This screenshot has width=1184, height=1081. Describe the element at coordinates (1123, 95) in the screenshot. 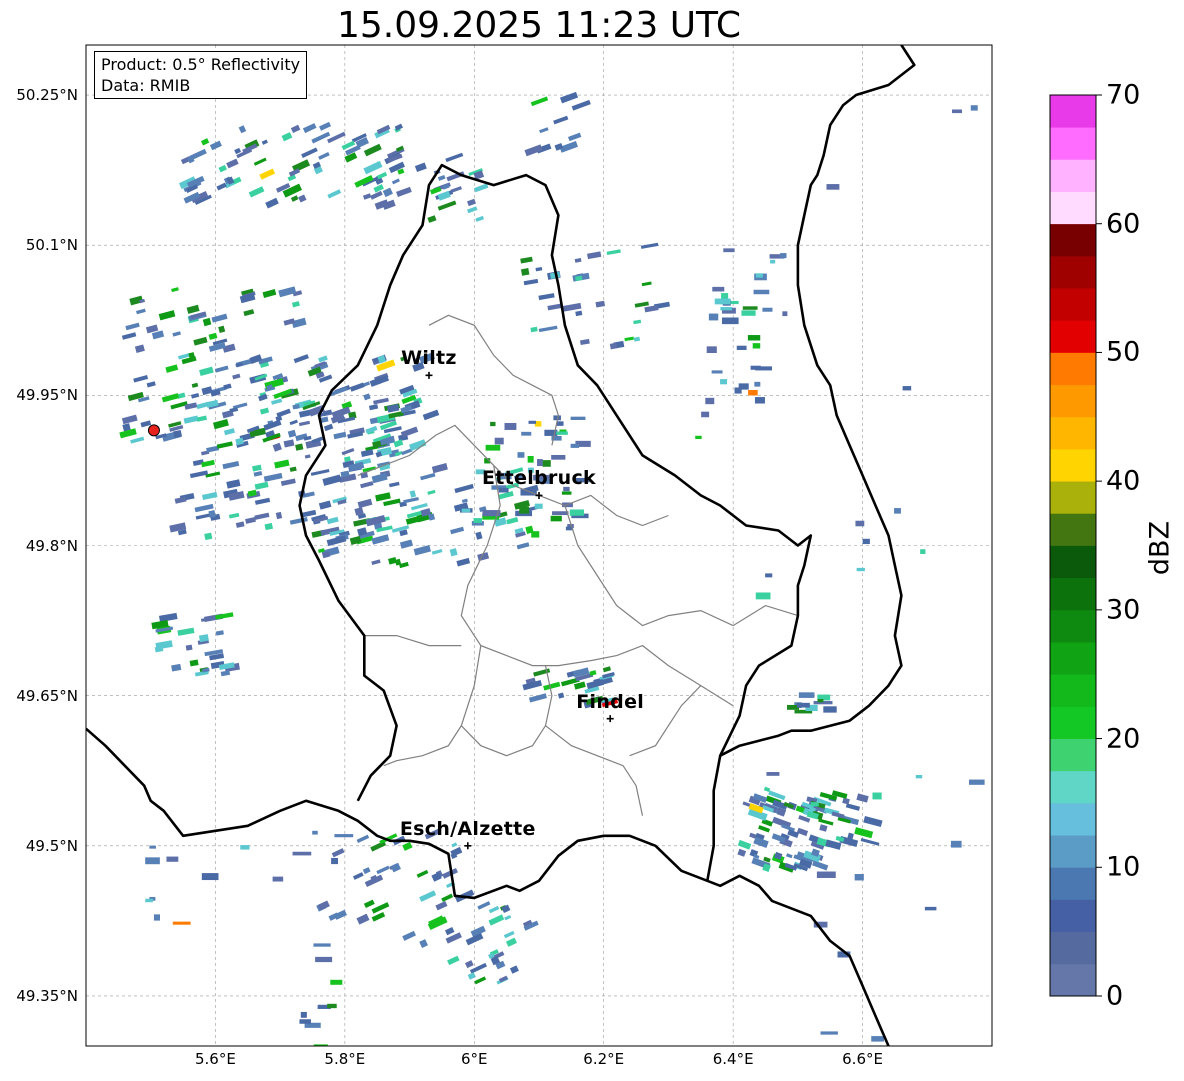

I see `colorbar-tick-label: 70` at that location.